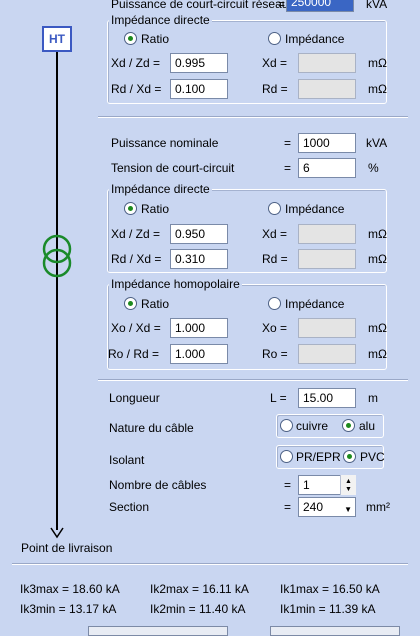 This screenshot has height=636, width=420. Describe the element at coordinates (67, 548) in the screenshot. I see `delivery-point-label: Point de livraison` at that location.